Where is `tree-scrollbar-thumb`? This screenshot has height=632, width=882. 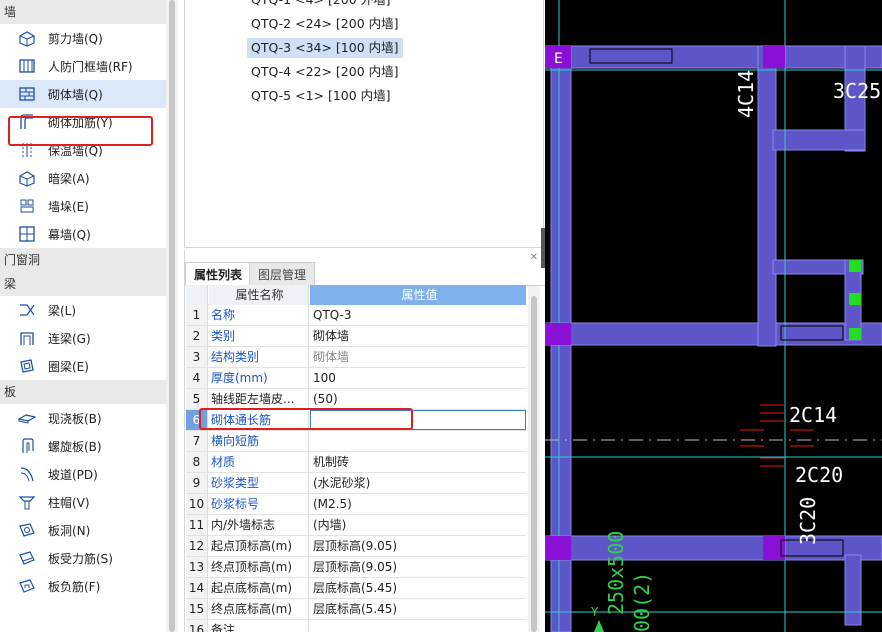
tree-scrollbar-thumb is located at coordinates (172, 316).